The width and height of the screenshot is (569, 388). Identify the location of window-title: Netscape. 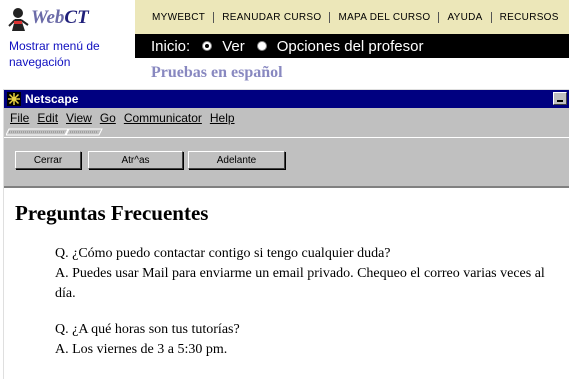
(52, 99).